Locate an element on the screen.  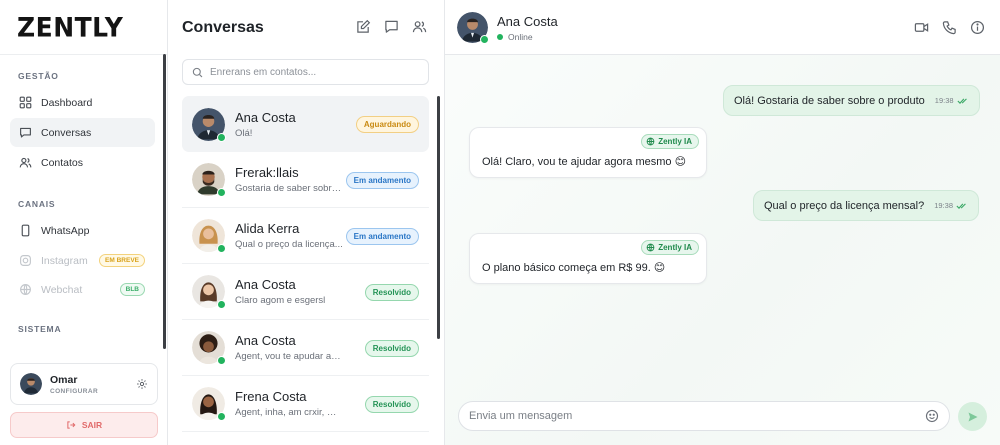
logout-button: SAIR is located at coordinates (84, 425).